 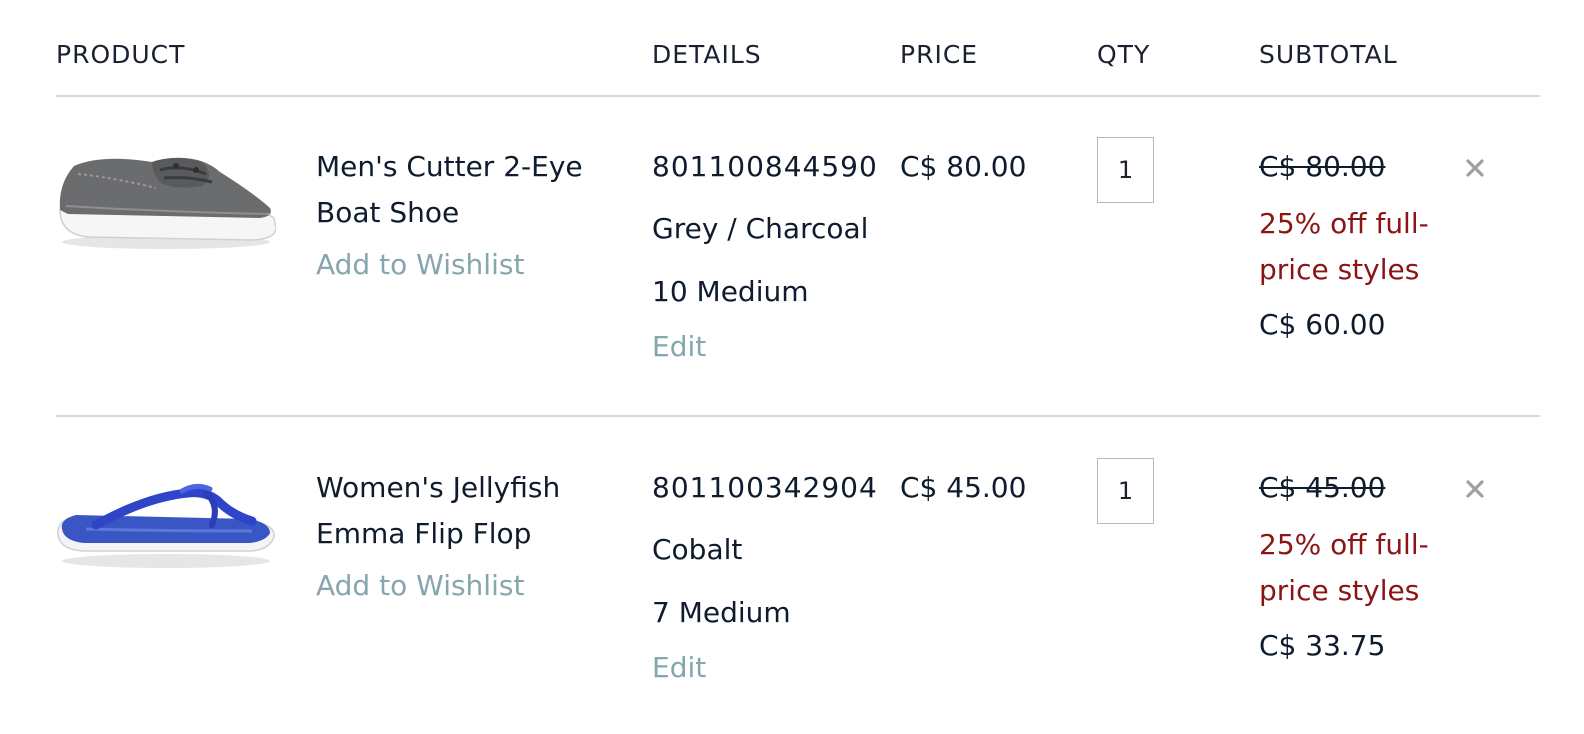 What do you see at coordinates (1124, 54) in the screenshot?
I see `column-header-qty: QTY` at bounding box center [1124, 54].